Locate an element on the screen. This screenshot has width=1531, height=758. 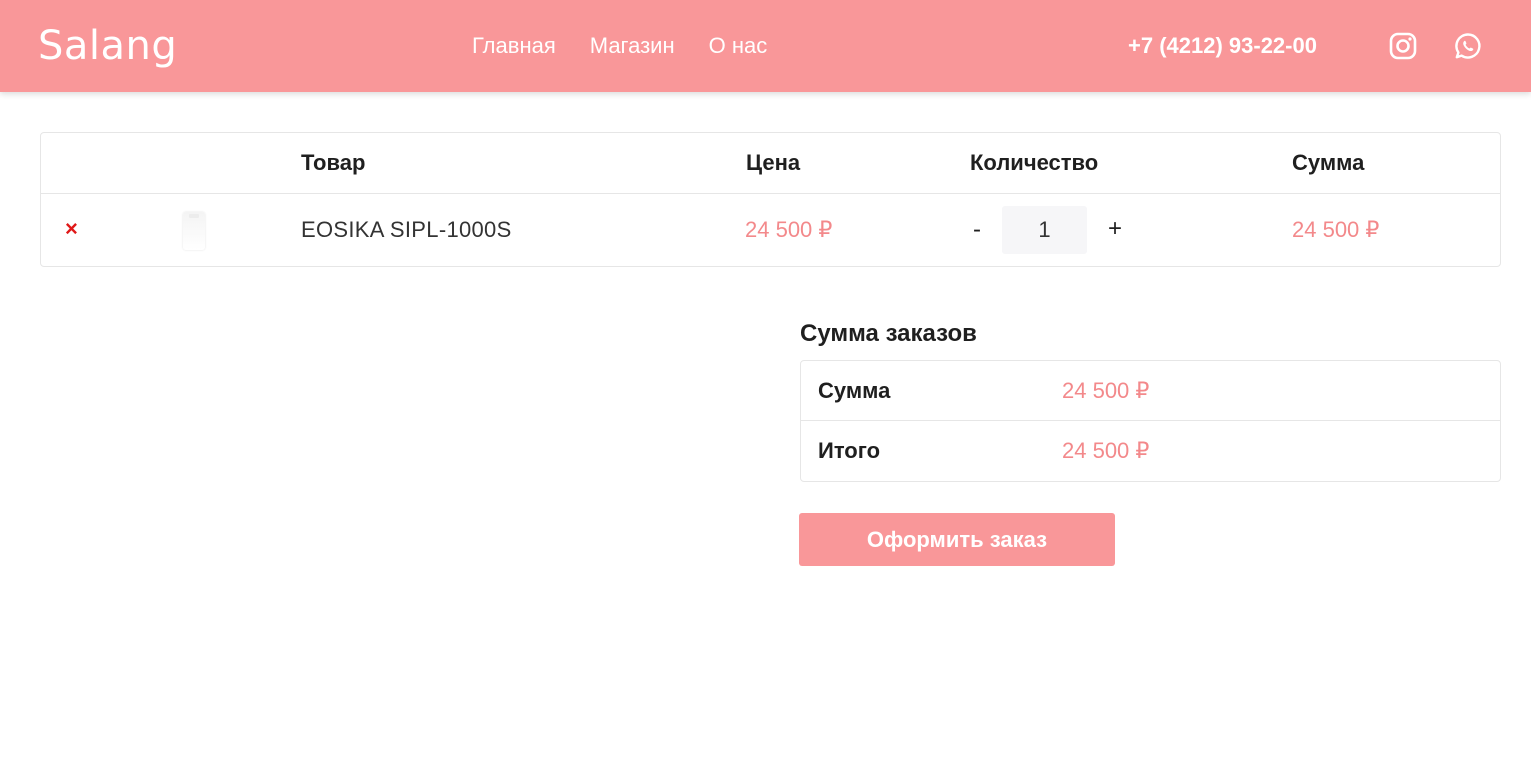
product-thumbnail is located at coordinates (194, 231).